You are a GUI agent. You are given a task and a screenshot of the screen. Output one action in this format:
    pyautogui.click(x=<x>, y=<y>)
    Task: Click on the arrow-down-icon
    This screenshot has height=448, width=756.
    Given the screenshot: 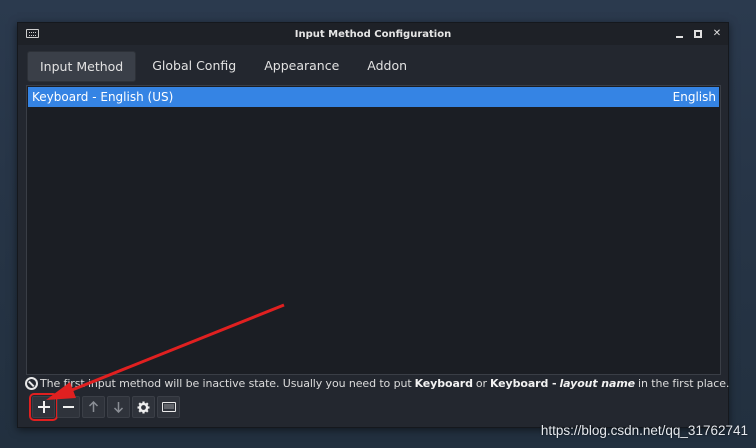 What is the action you would take?
    pyautogui.click(x=118, y=407)
    